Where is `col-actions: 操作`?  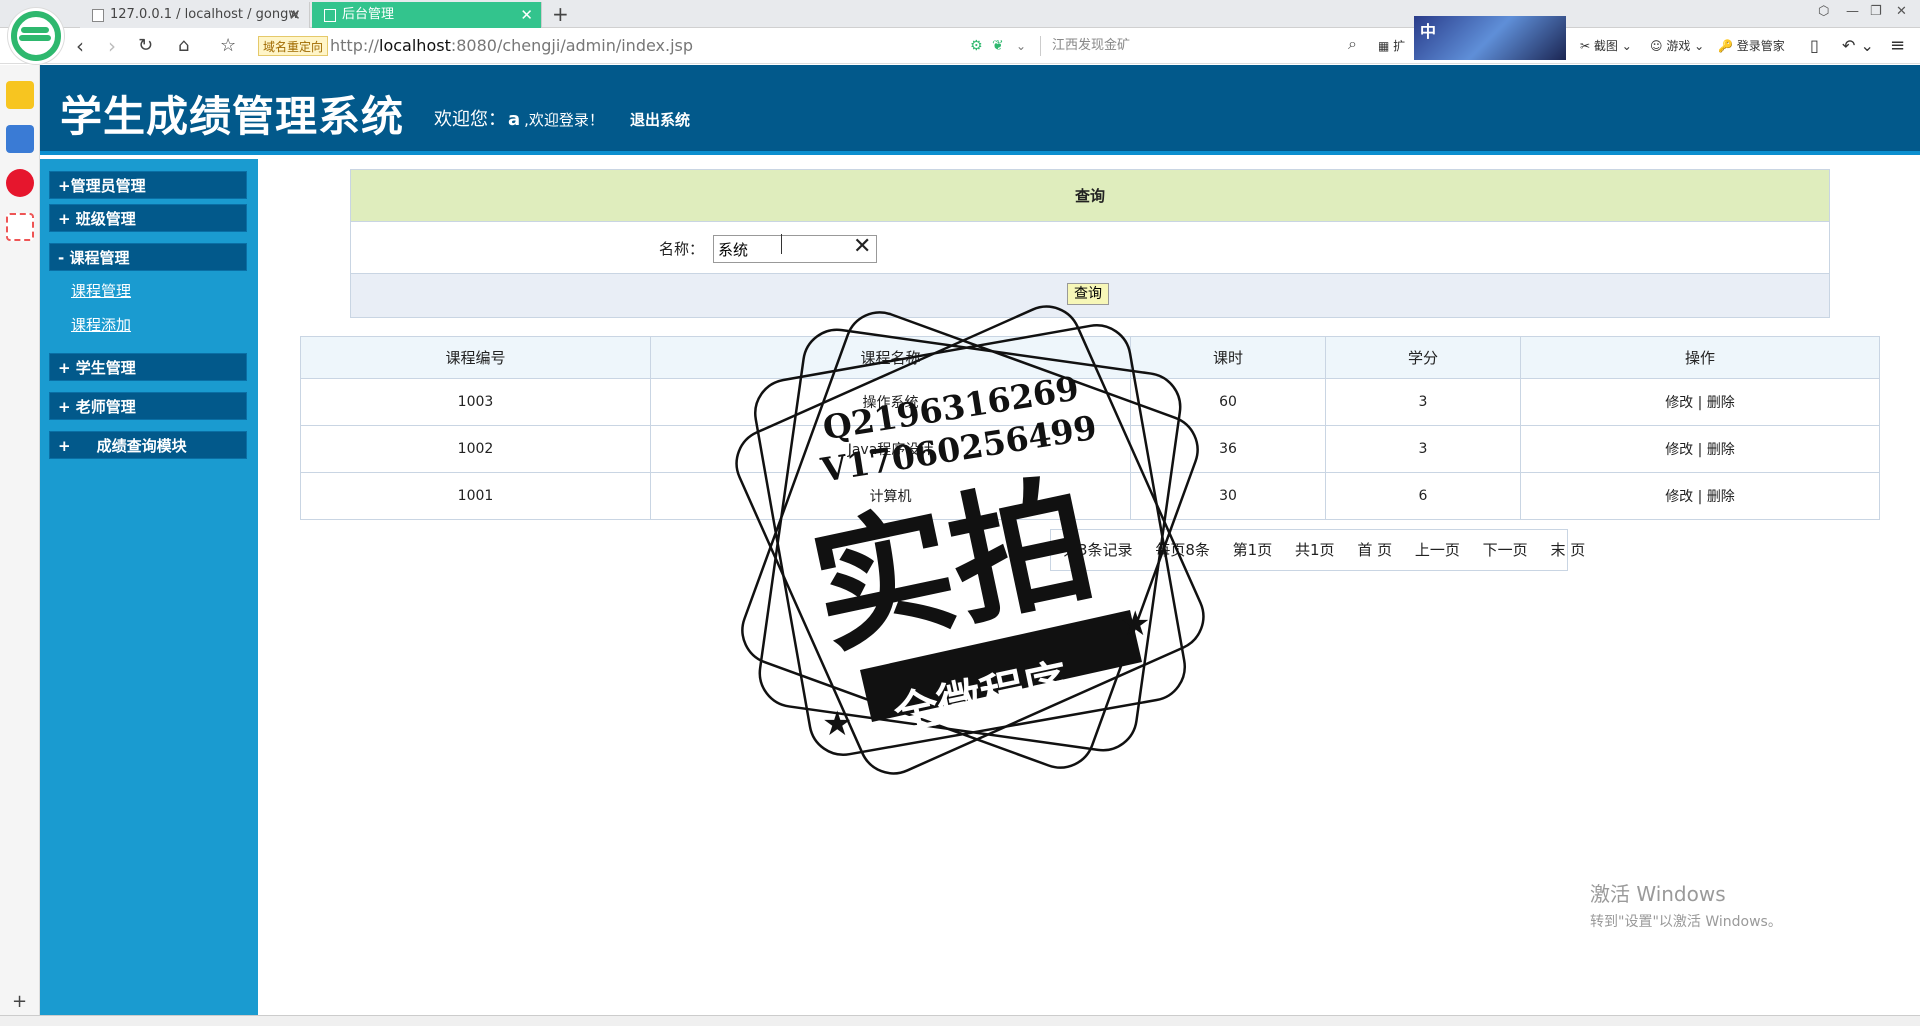 col-actions: 操作 is located at coordinates (1700, 357).